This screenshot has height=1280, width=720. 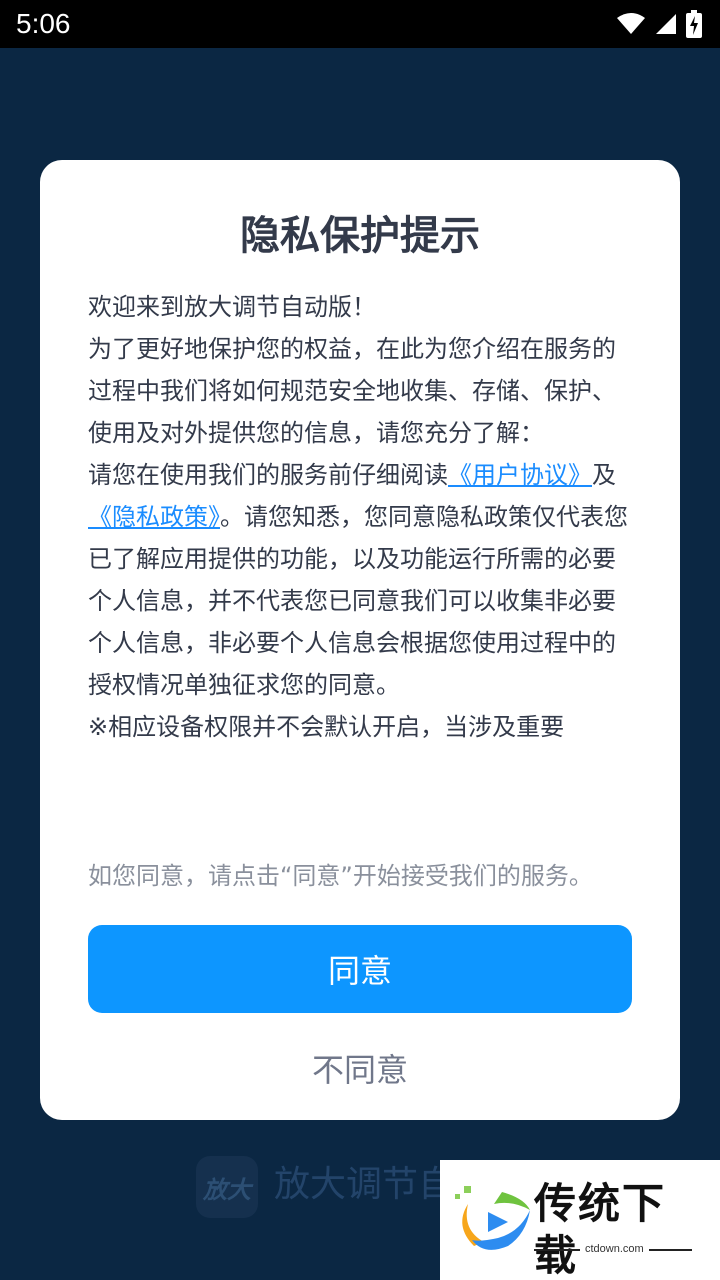 I want to click on watermark-title: 传统下载, so click(x=600, y=1229).